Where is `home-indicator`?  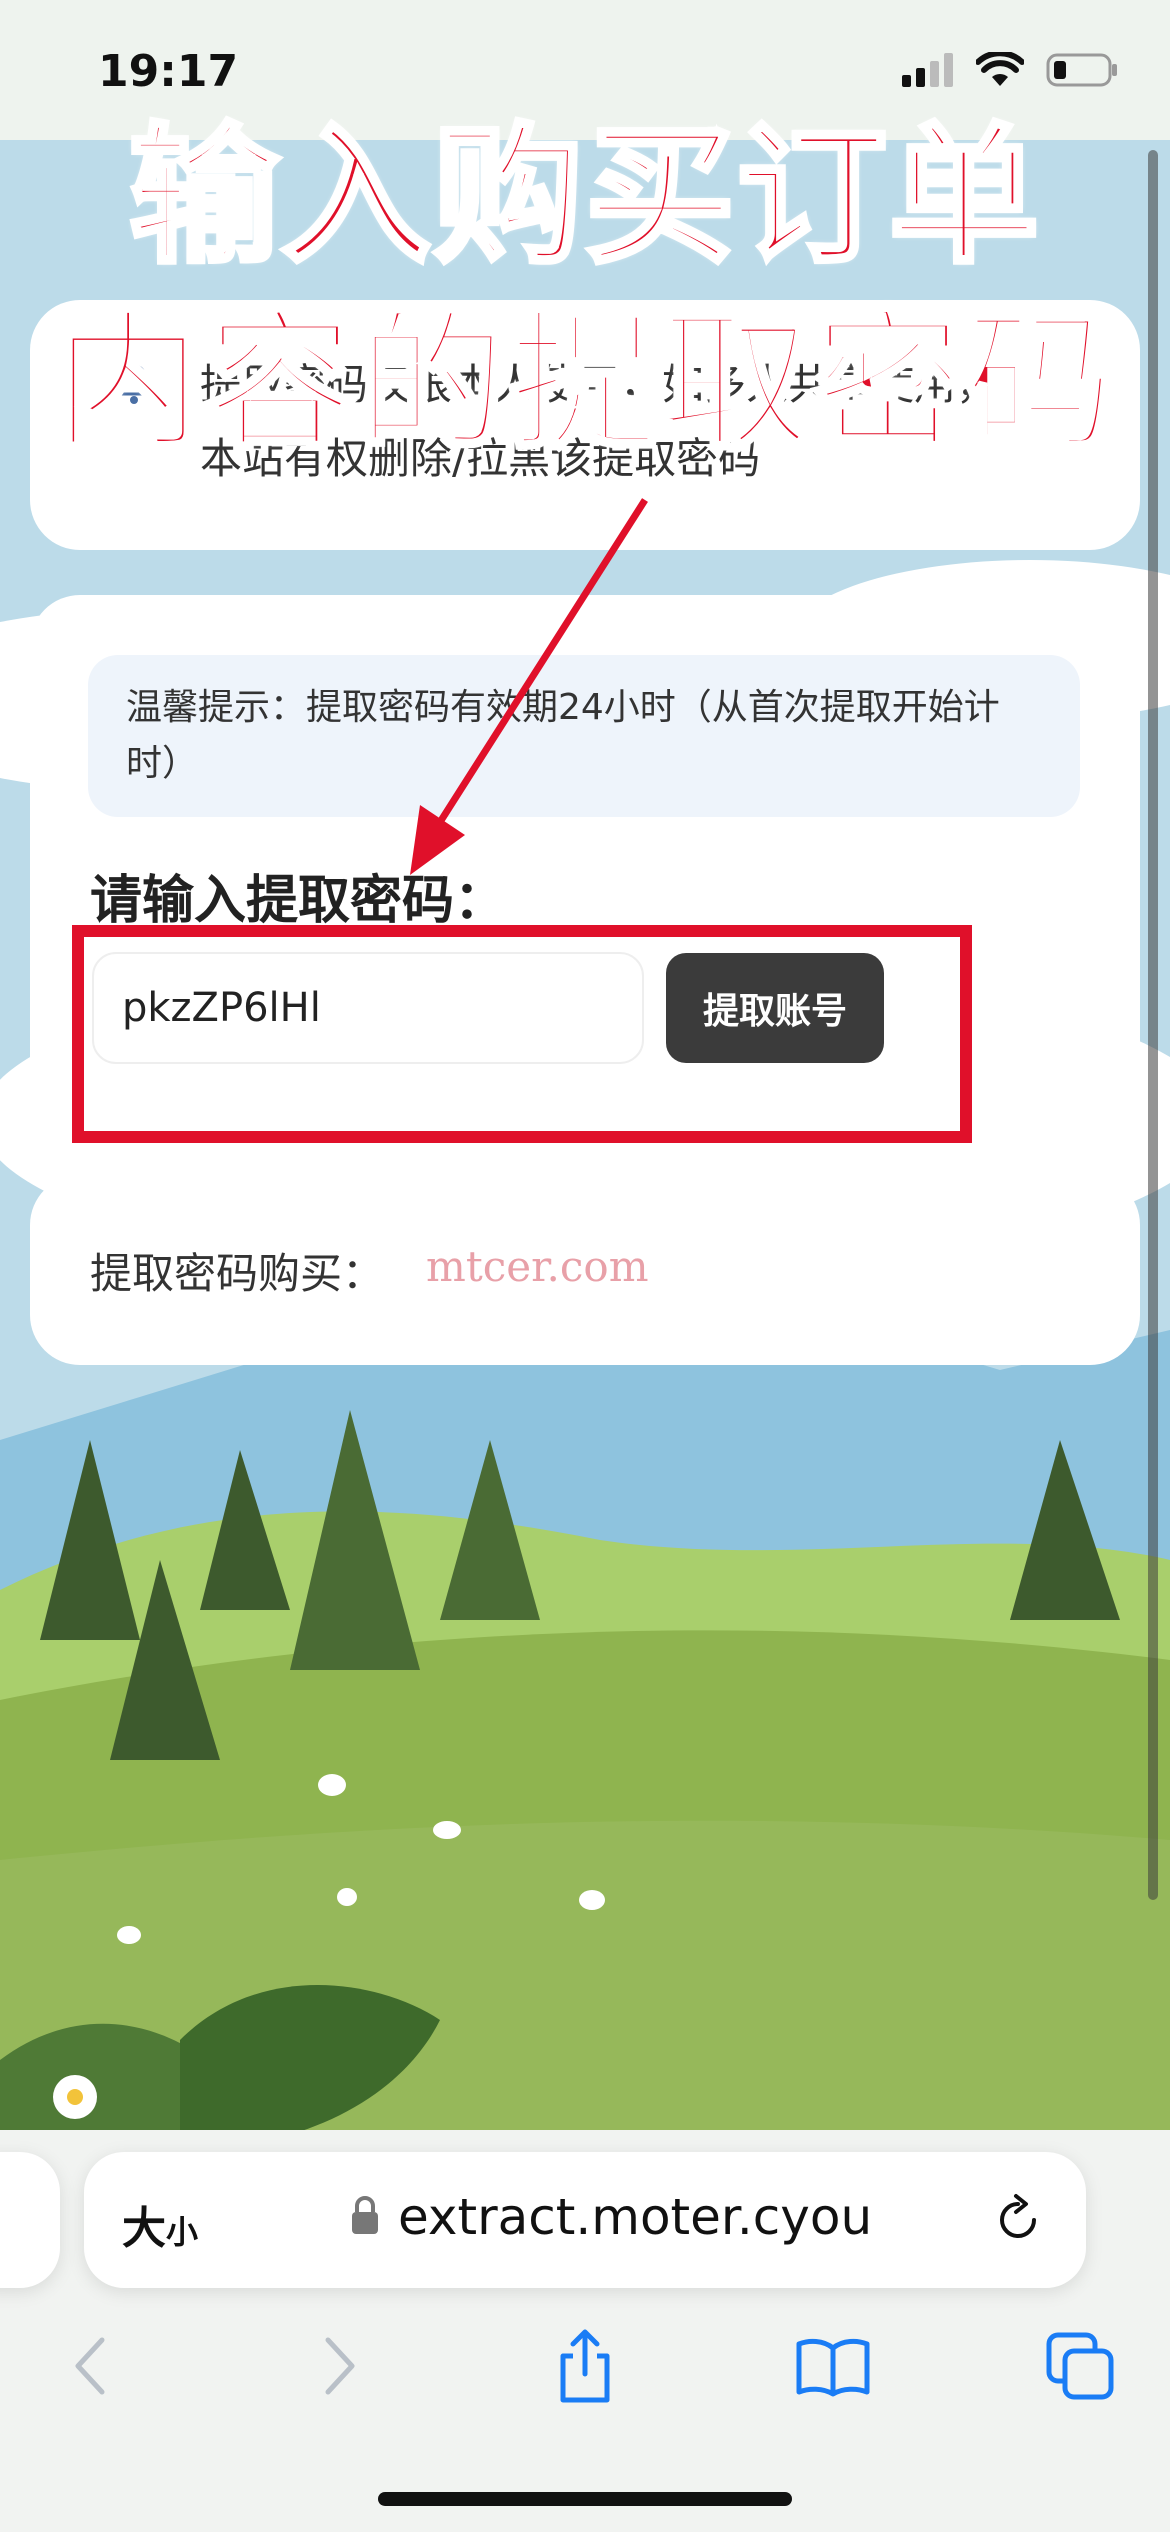 home-indicator is located at coordinates (585, 2499).